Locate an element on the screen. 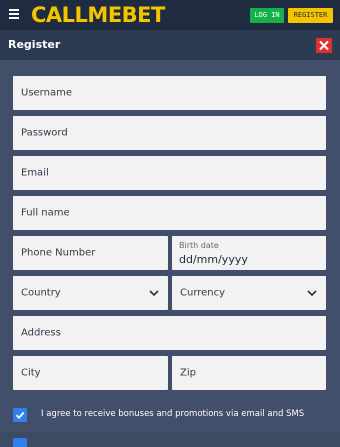 This screenshot has height=447, width=340. close-button is located at coordinates (324, 45).